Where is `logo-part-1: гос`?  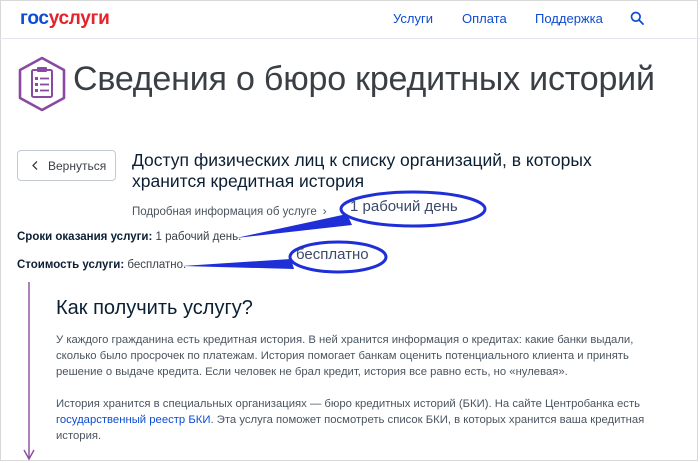 logo-part-1: гос is located at coordinates (34, 18).